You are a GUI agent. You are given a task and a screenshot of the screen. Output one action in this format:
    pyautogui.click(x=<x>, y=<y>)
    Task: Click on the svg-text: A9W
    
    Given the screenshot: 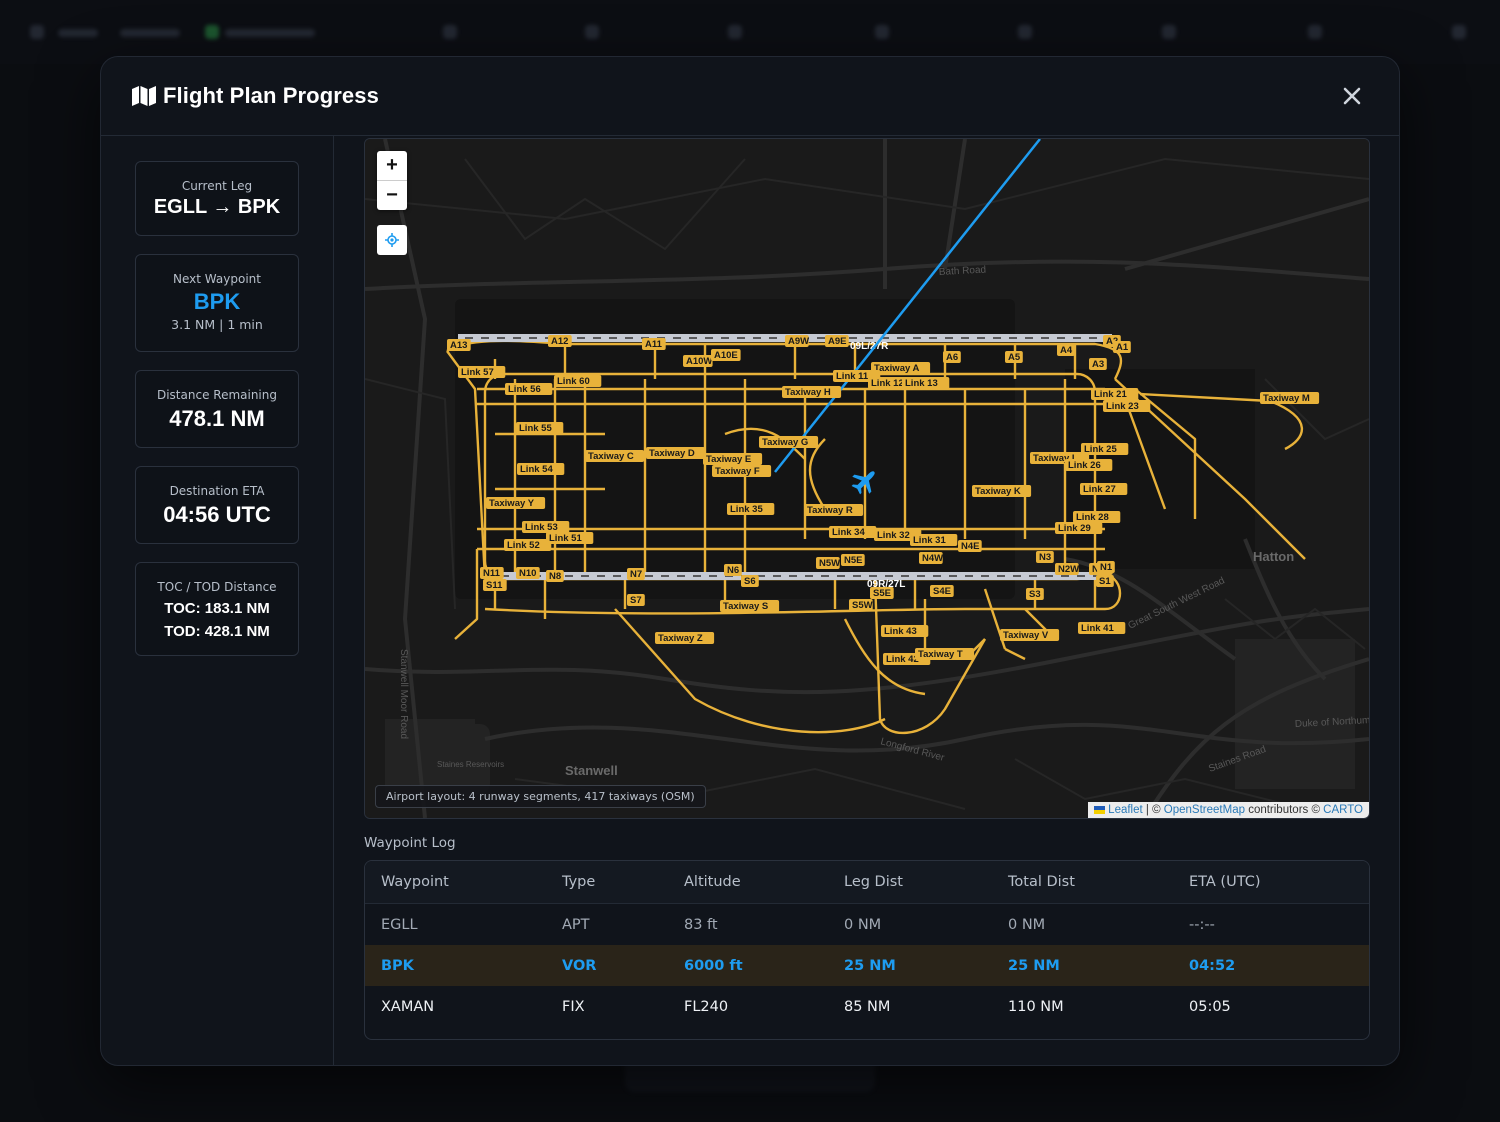 What is the action you would take?
    pyautogui.click(x=798, y=341)
    